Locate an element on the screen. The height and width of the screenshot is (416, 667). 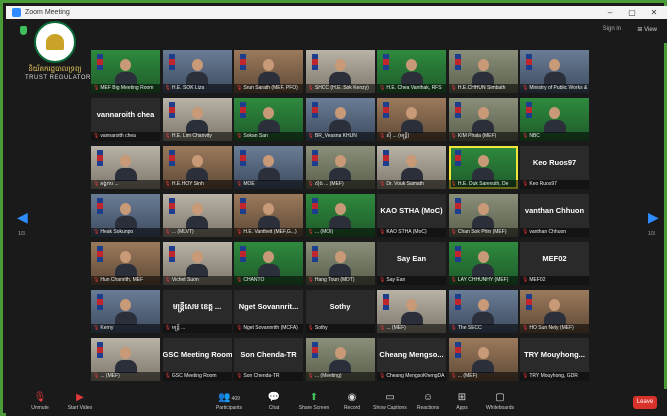
participant-tile: 🎙H.E.HOY Sinh is located at coordinates (197, 167).